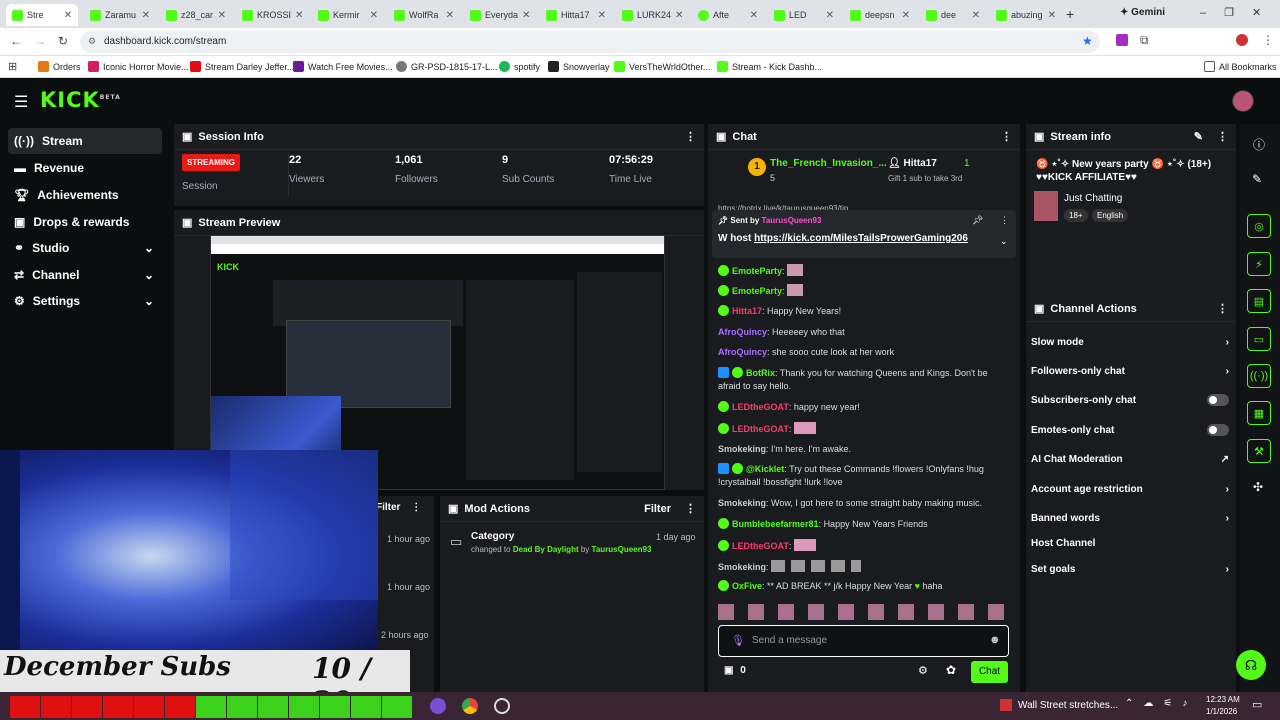 The height and width of the screenshot is (720, 1280). What do you see at coordinates (728, 15) in the screenshot?
I see `tab-browser: Afte ✕` at bounding box center [728, 15].